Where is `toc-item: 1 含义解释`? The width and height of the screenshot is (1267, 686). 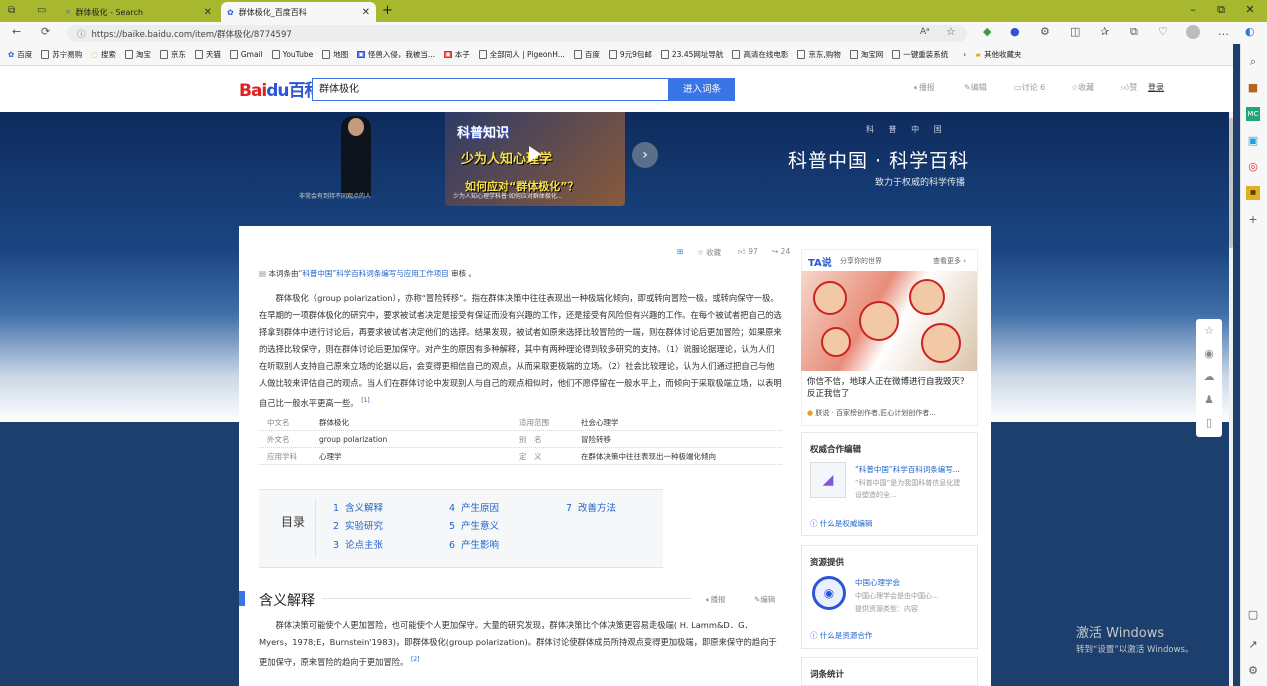
toc-item: 1 含义解释 is located at coordinates (358, 507).